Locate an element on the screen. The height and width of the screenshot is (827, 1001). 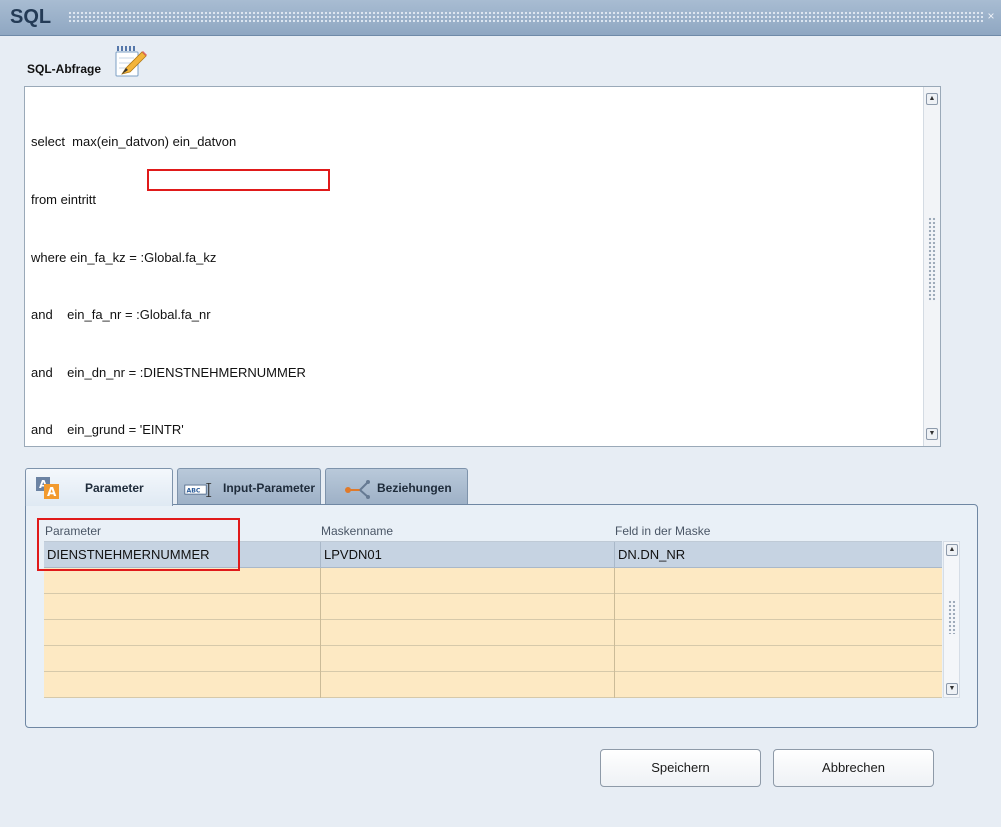
table-scrollbar: ▲ ▼ is located at coordinates (951, 619).